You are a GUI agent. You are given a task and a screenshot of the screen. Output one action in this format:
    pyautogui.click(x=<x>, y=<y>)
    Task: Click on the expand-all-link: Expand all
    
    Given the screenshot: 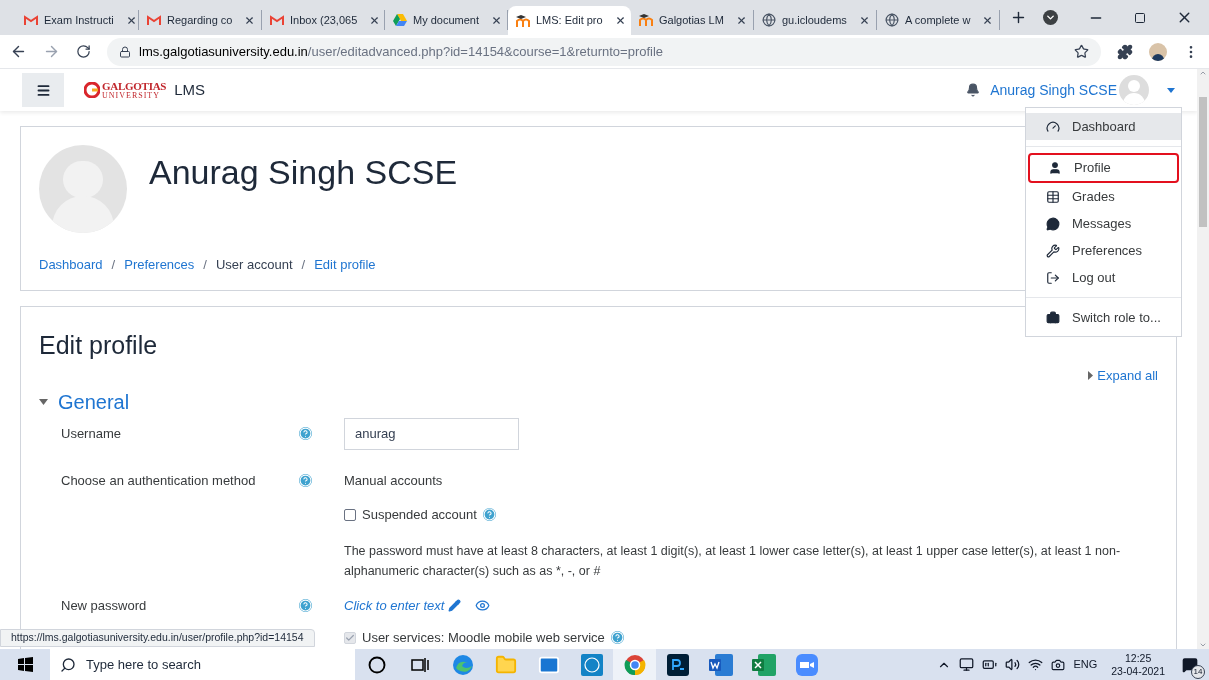 What is the action you would take?
    pyautogui.click(x=1123, y=375)
    